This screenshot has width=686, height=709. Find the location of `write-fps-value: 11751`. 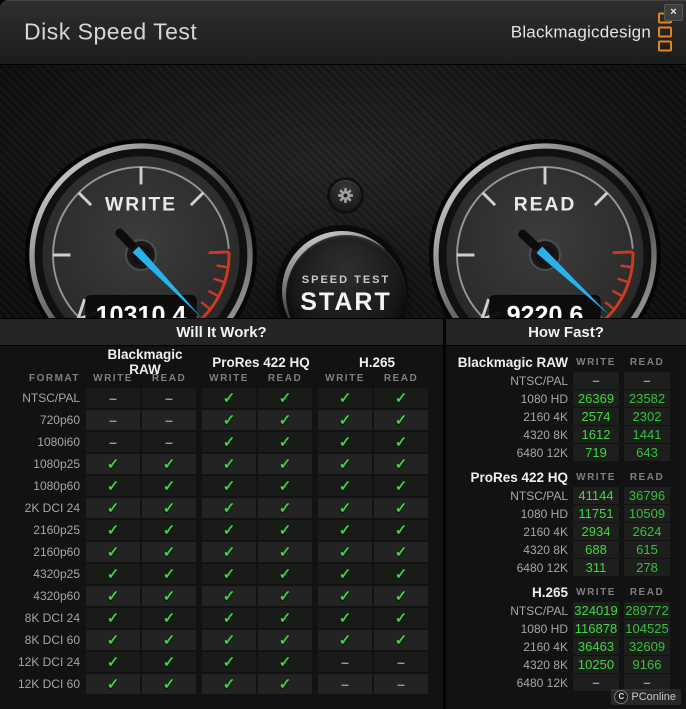

write-fps-value: 11751 is located at coordinates (596, 513).